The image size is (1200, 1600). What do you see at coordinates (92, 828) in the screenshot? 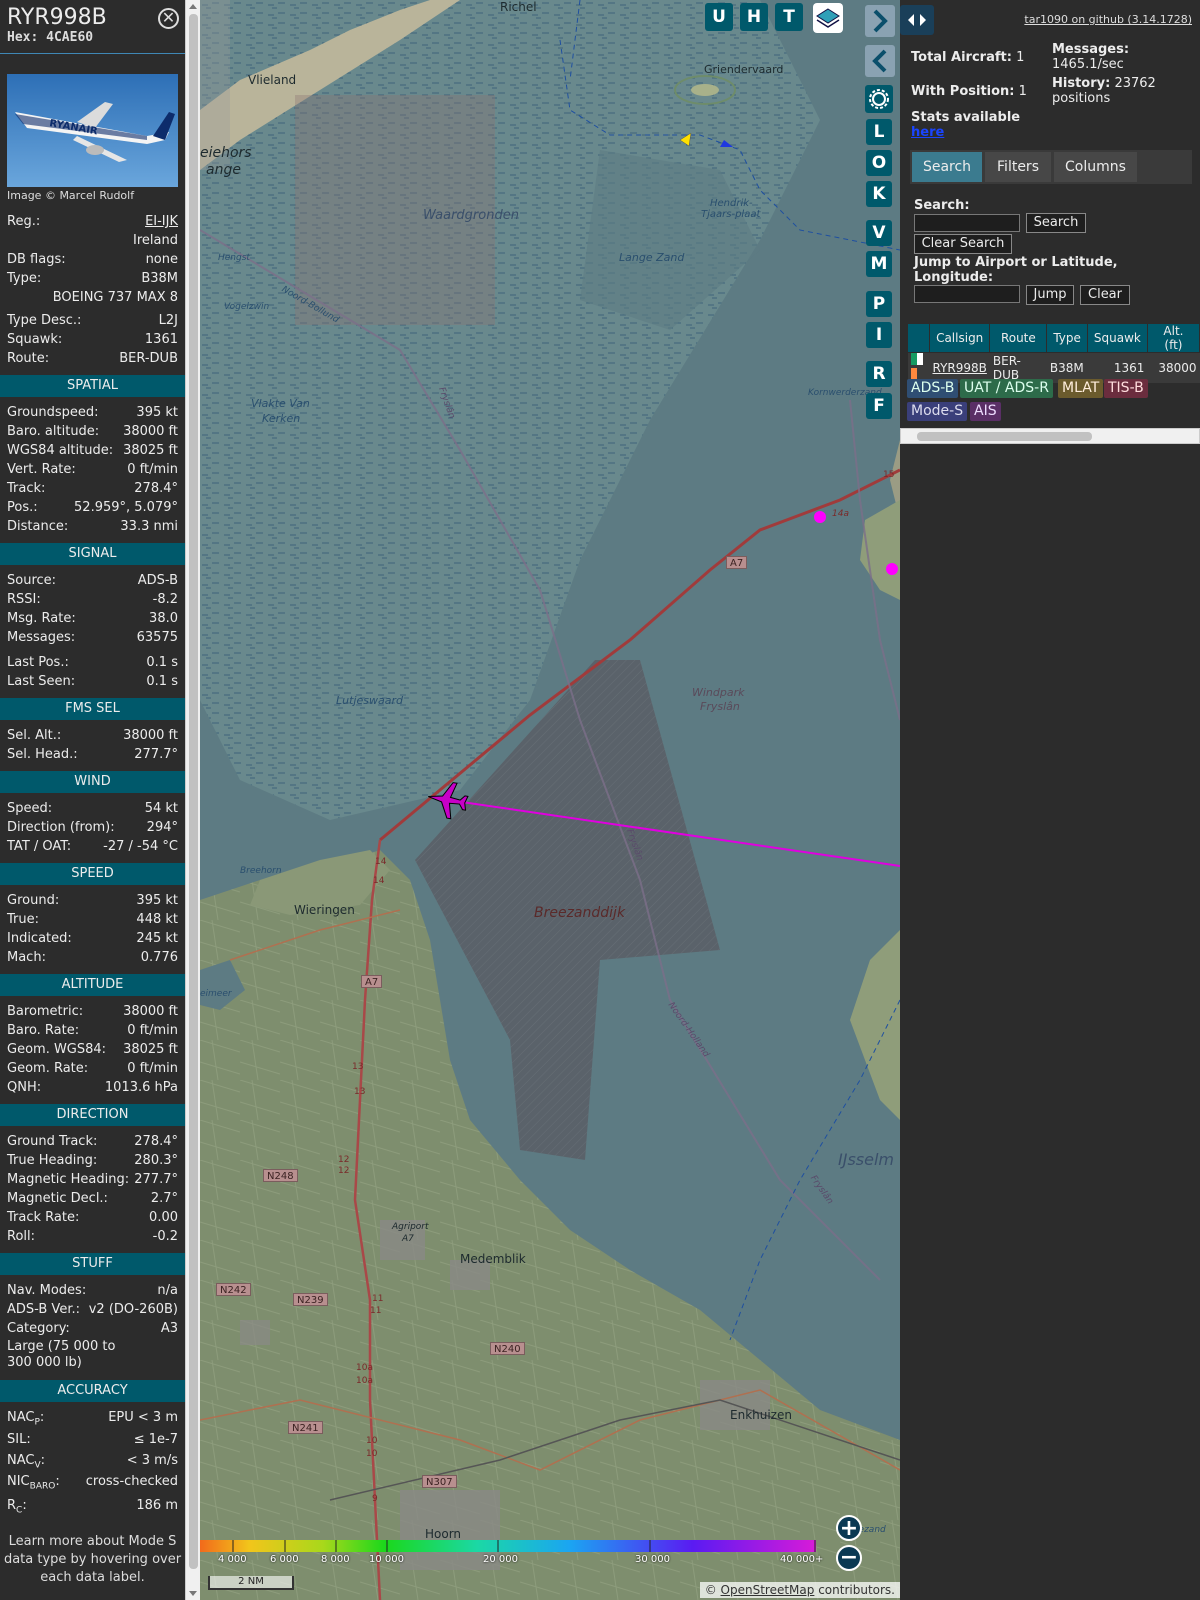
I see `wind-dir-row: Direction (from): 294°` at bounding box center [92, 828].